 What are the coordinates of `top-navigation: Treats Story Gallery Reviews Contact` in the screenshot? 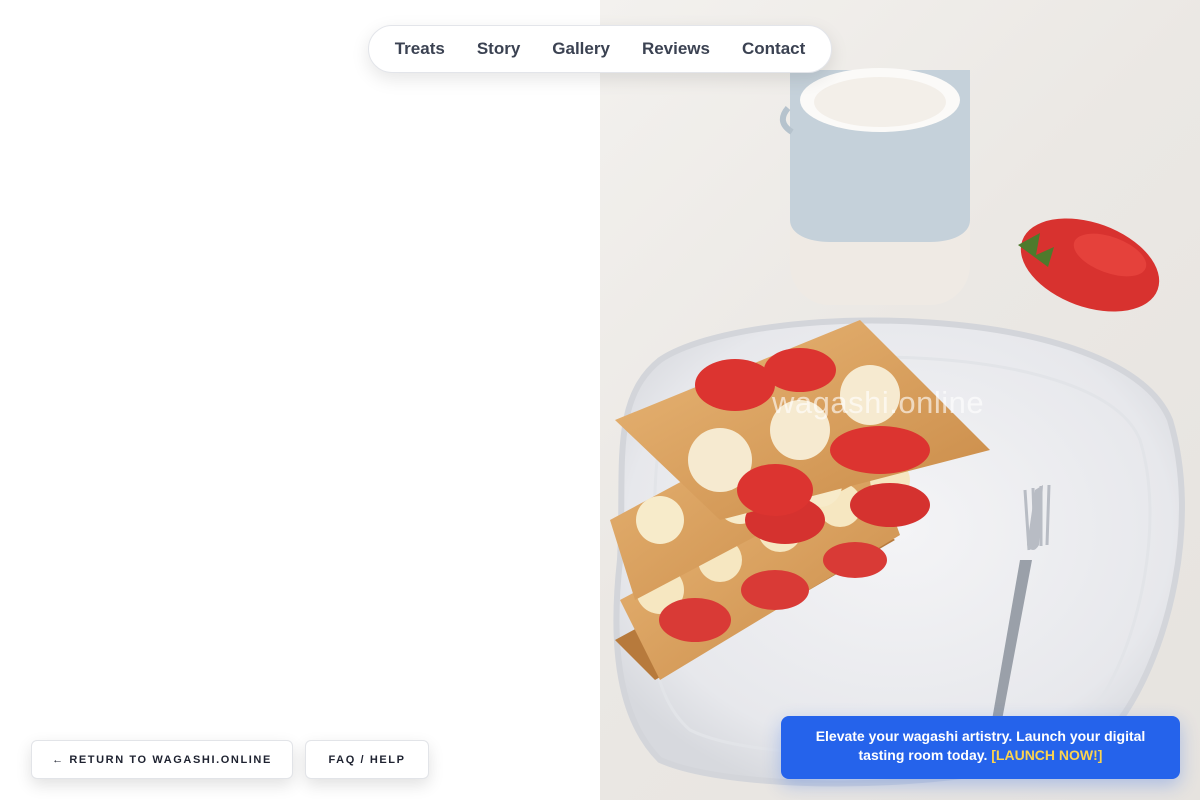 It's located at (600, 49).